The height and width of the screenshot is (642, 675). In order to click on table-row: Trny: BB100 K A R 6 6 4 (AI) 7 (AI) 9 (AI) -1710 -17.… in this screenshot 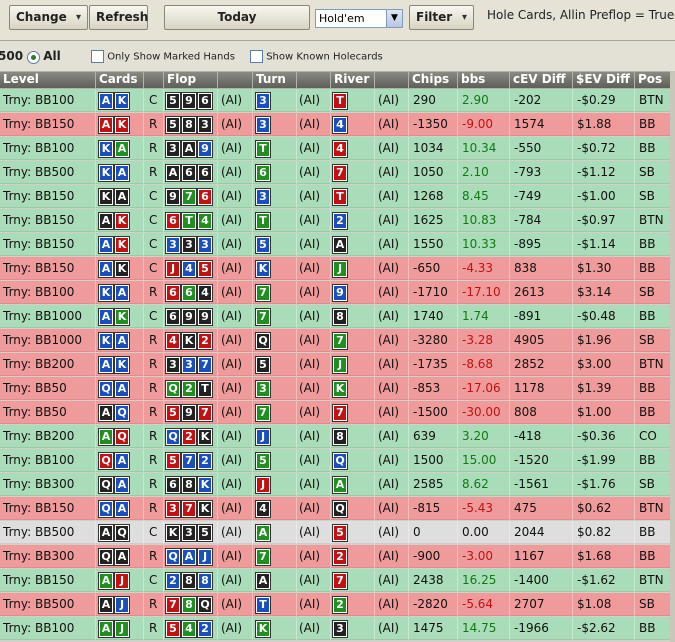, I will do `click(337, 292)`.